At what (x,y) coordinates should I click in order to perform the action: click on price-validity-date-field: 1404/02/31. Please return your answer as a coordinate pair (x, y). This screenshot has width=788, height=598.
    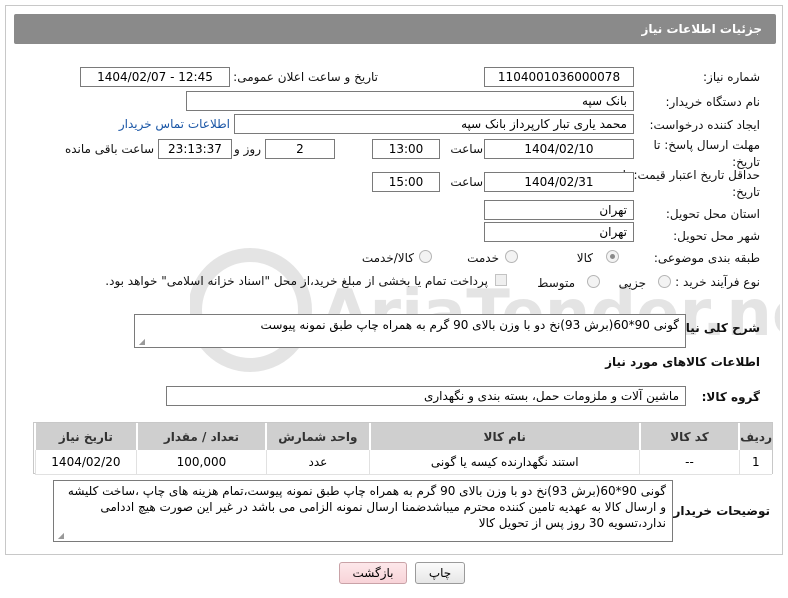
    Looking at the image, I should click on (559, 182).